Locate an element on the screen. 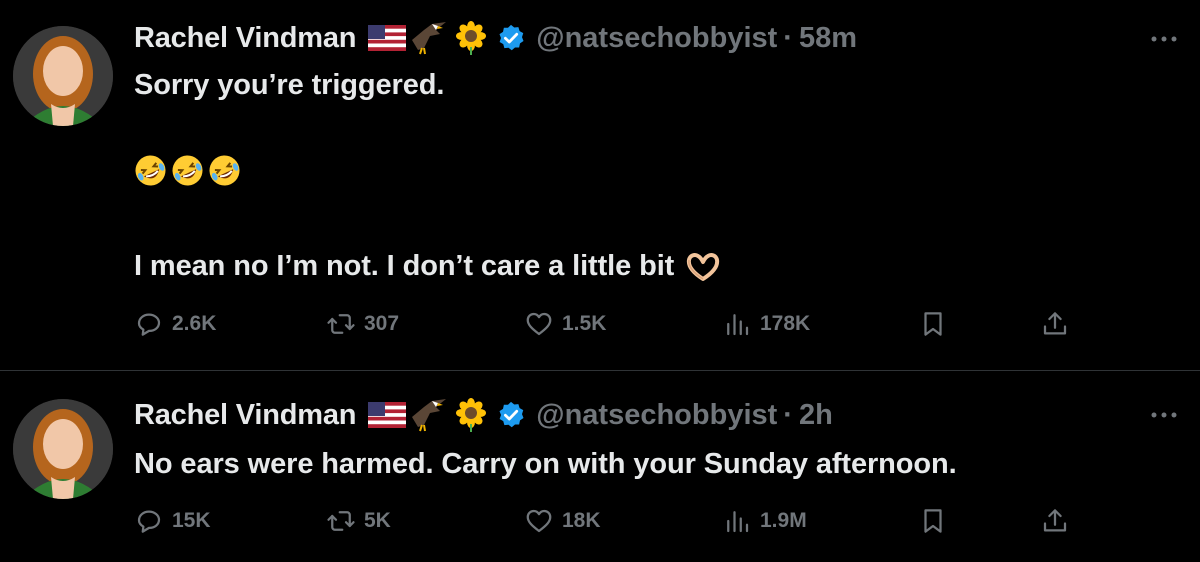  emoji-row is located at coordinates (187, 170).